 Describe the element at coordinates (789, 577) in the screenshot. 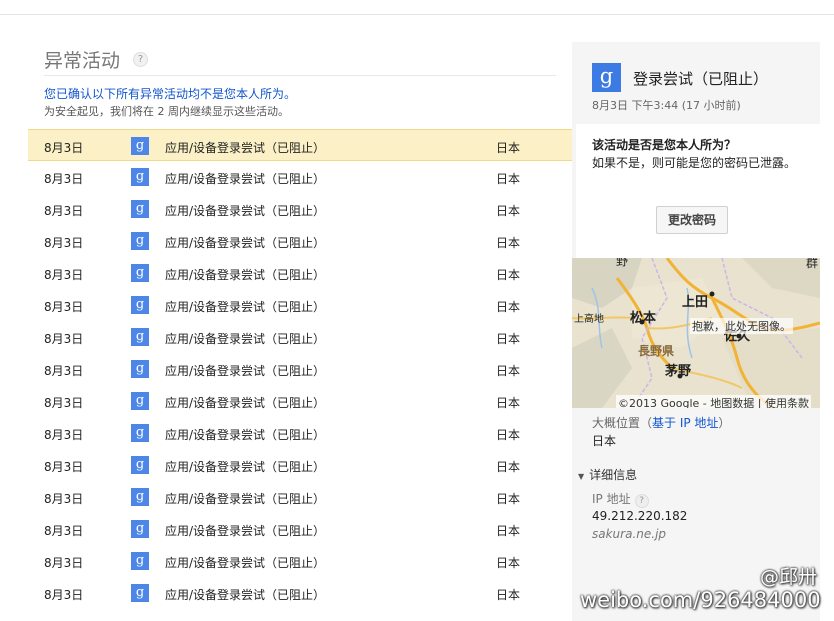

I see `watermark-handle: @邱卅` at that location.